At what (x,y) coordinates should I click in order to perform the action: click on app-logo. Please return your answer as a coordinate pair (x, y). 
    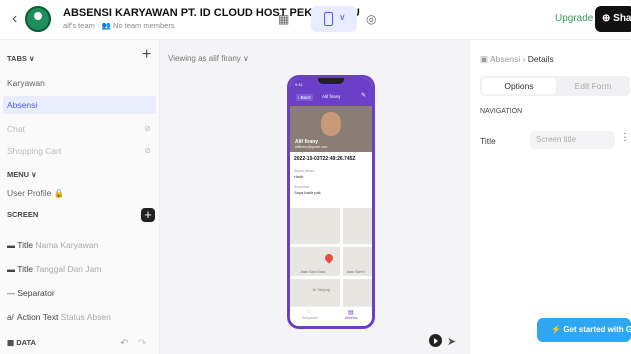
    Looking at the image, I should click on (38, 19).